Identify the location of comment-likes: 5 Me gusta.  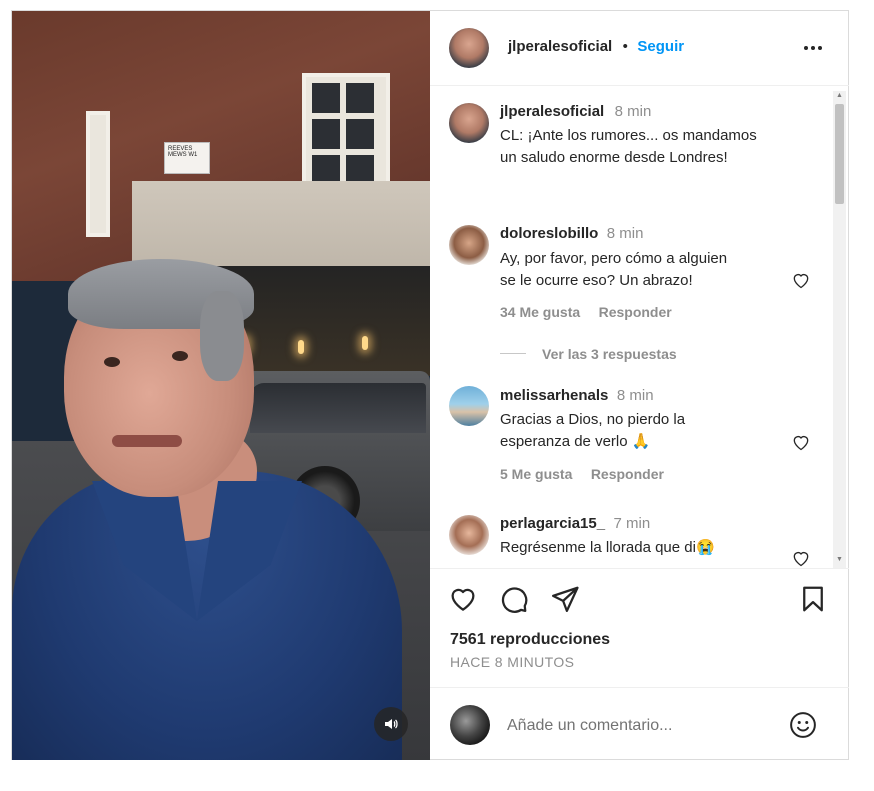
(536, 474).